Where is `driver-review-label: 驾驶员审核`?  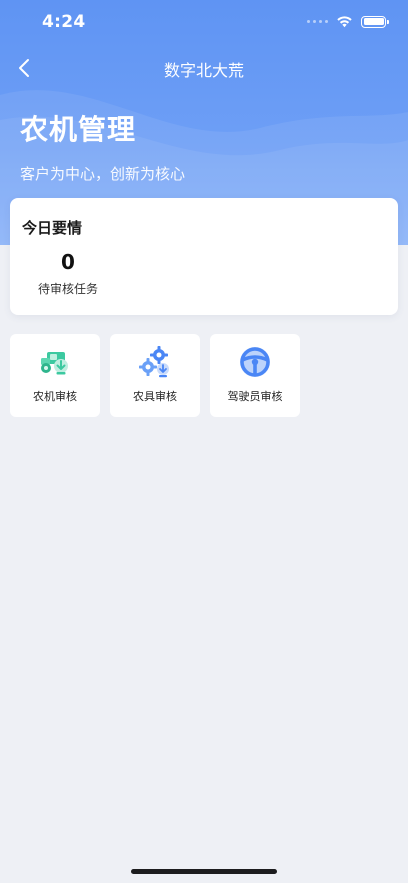 driver-review-label: 驾驶员审核 is located at coordinates (255, 396).